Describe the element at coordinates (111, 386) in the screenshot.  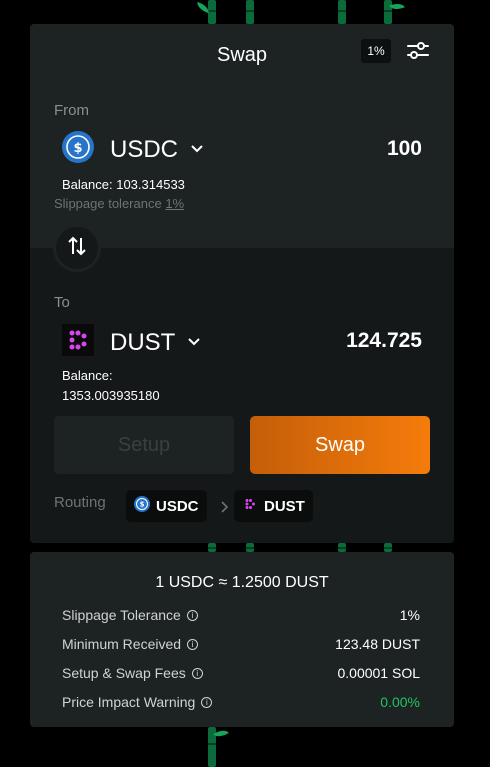
I see `to-balance: Balance: 1353.003935180` at that location.